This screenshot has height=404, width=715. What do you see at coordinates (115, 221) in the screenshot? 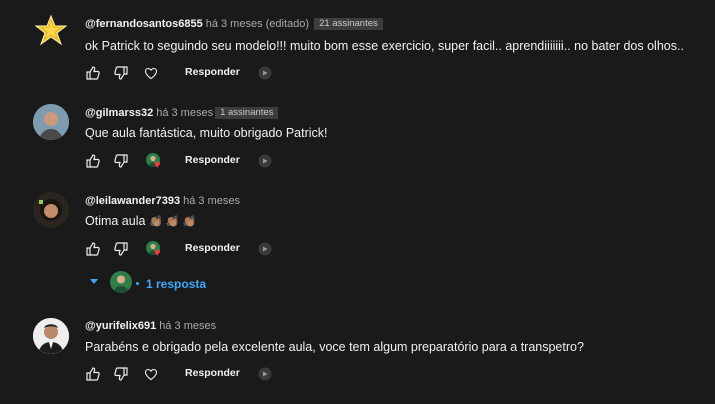
I see `comment-text-body: Otima aula` at bounding box center [115, 221].